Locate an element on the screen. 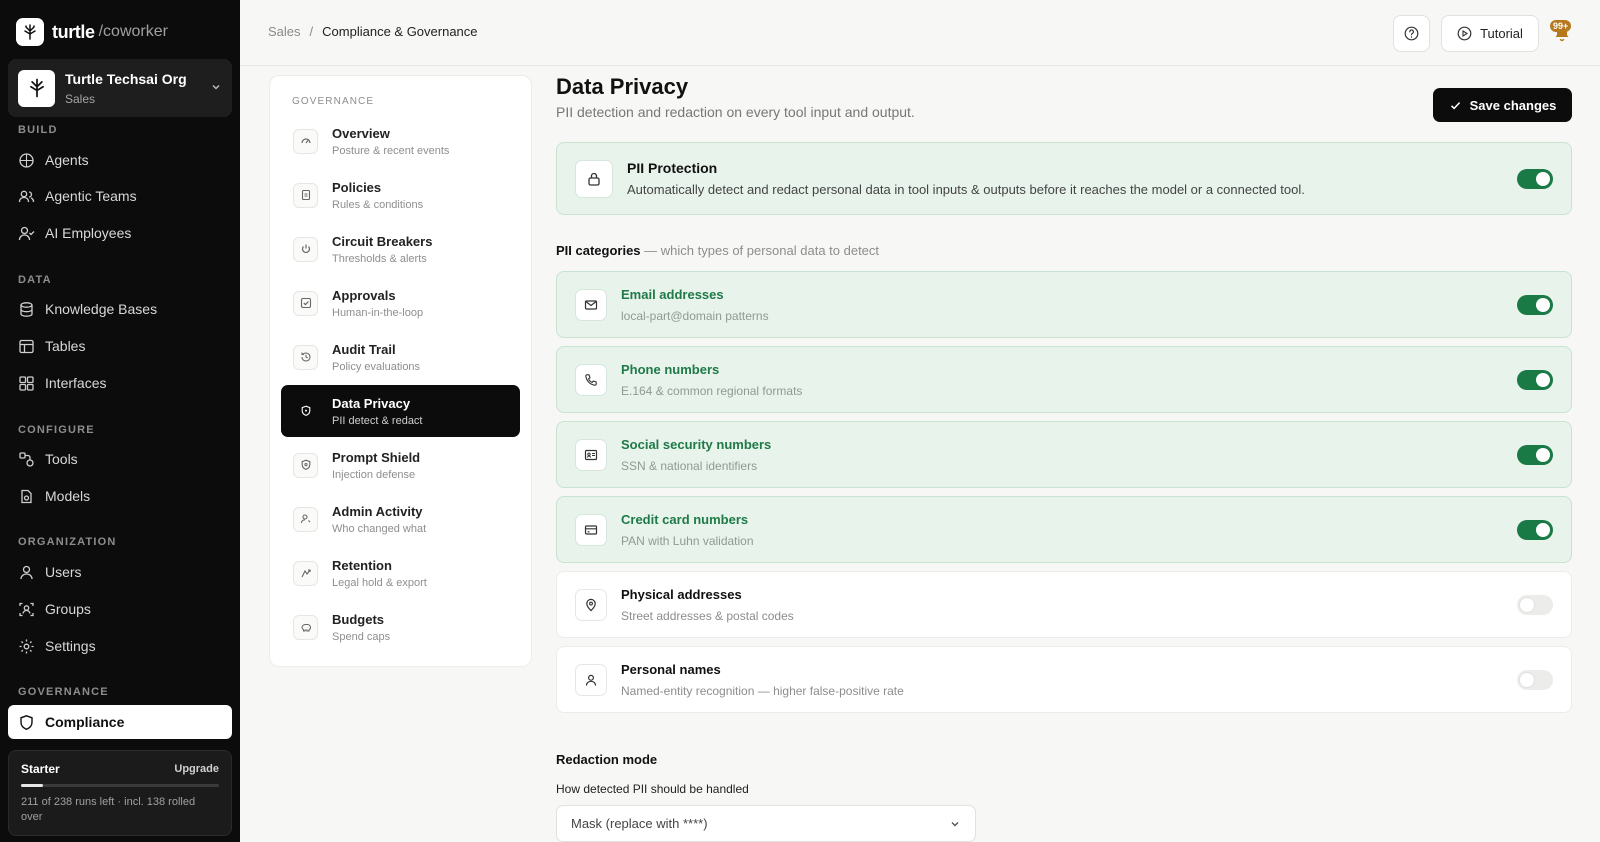 The width and height of the screenshot is (1600, 842). sidebar-item-label: Interfaces is located at coordinates (76, 383).